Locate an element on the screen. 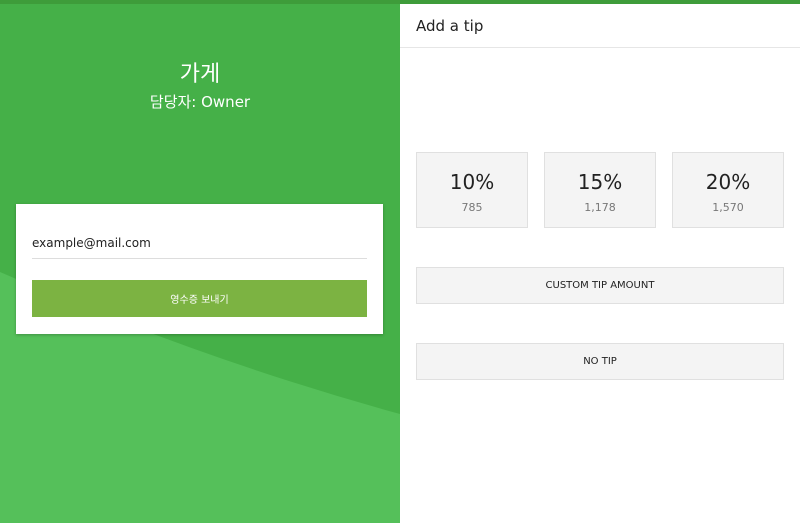  tip-option-15: 15% 1,178 is located at coordinates (600, 190).